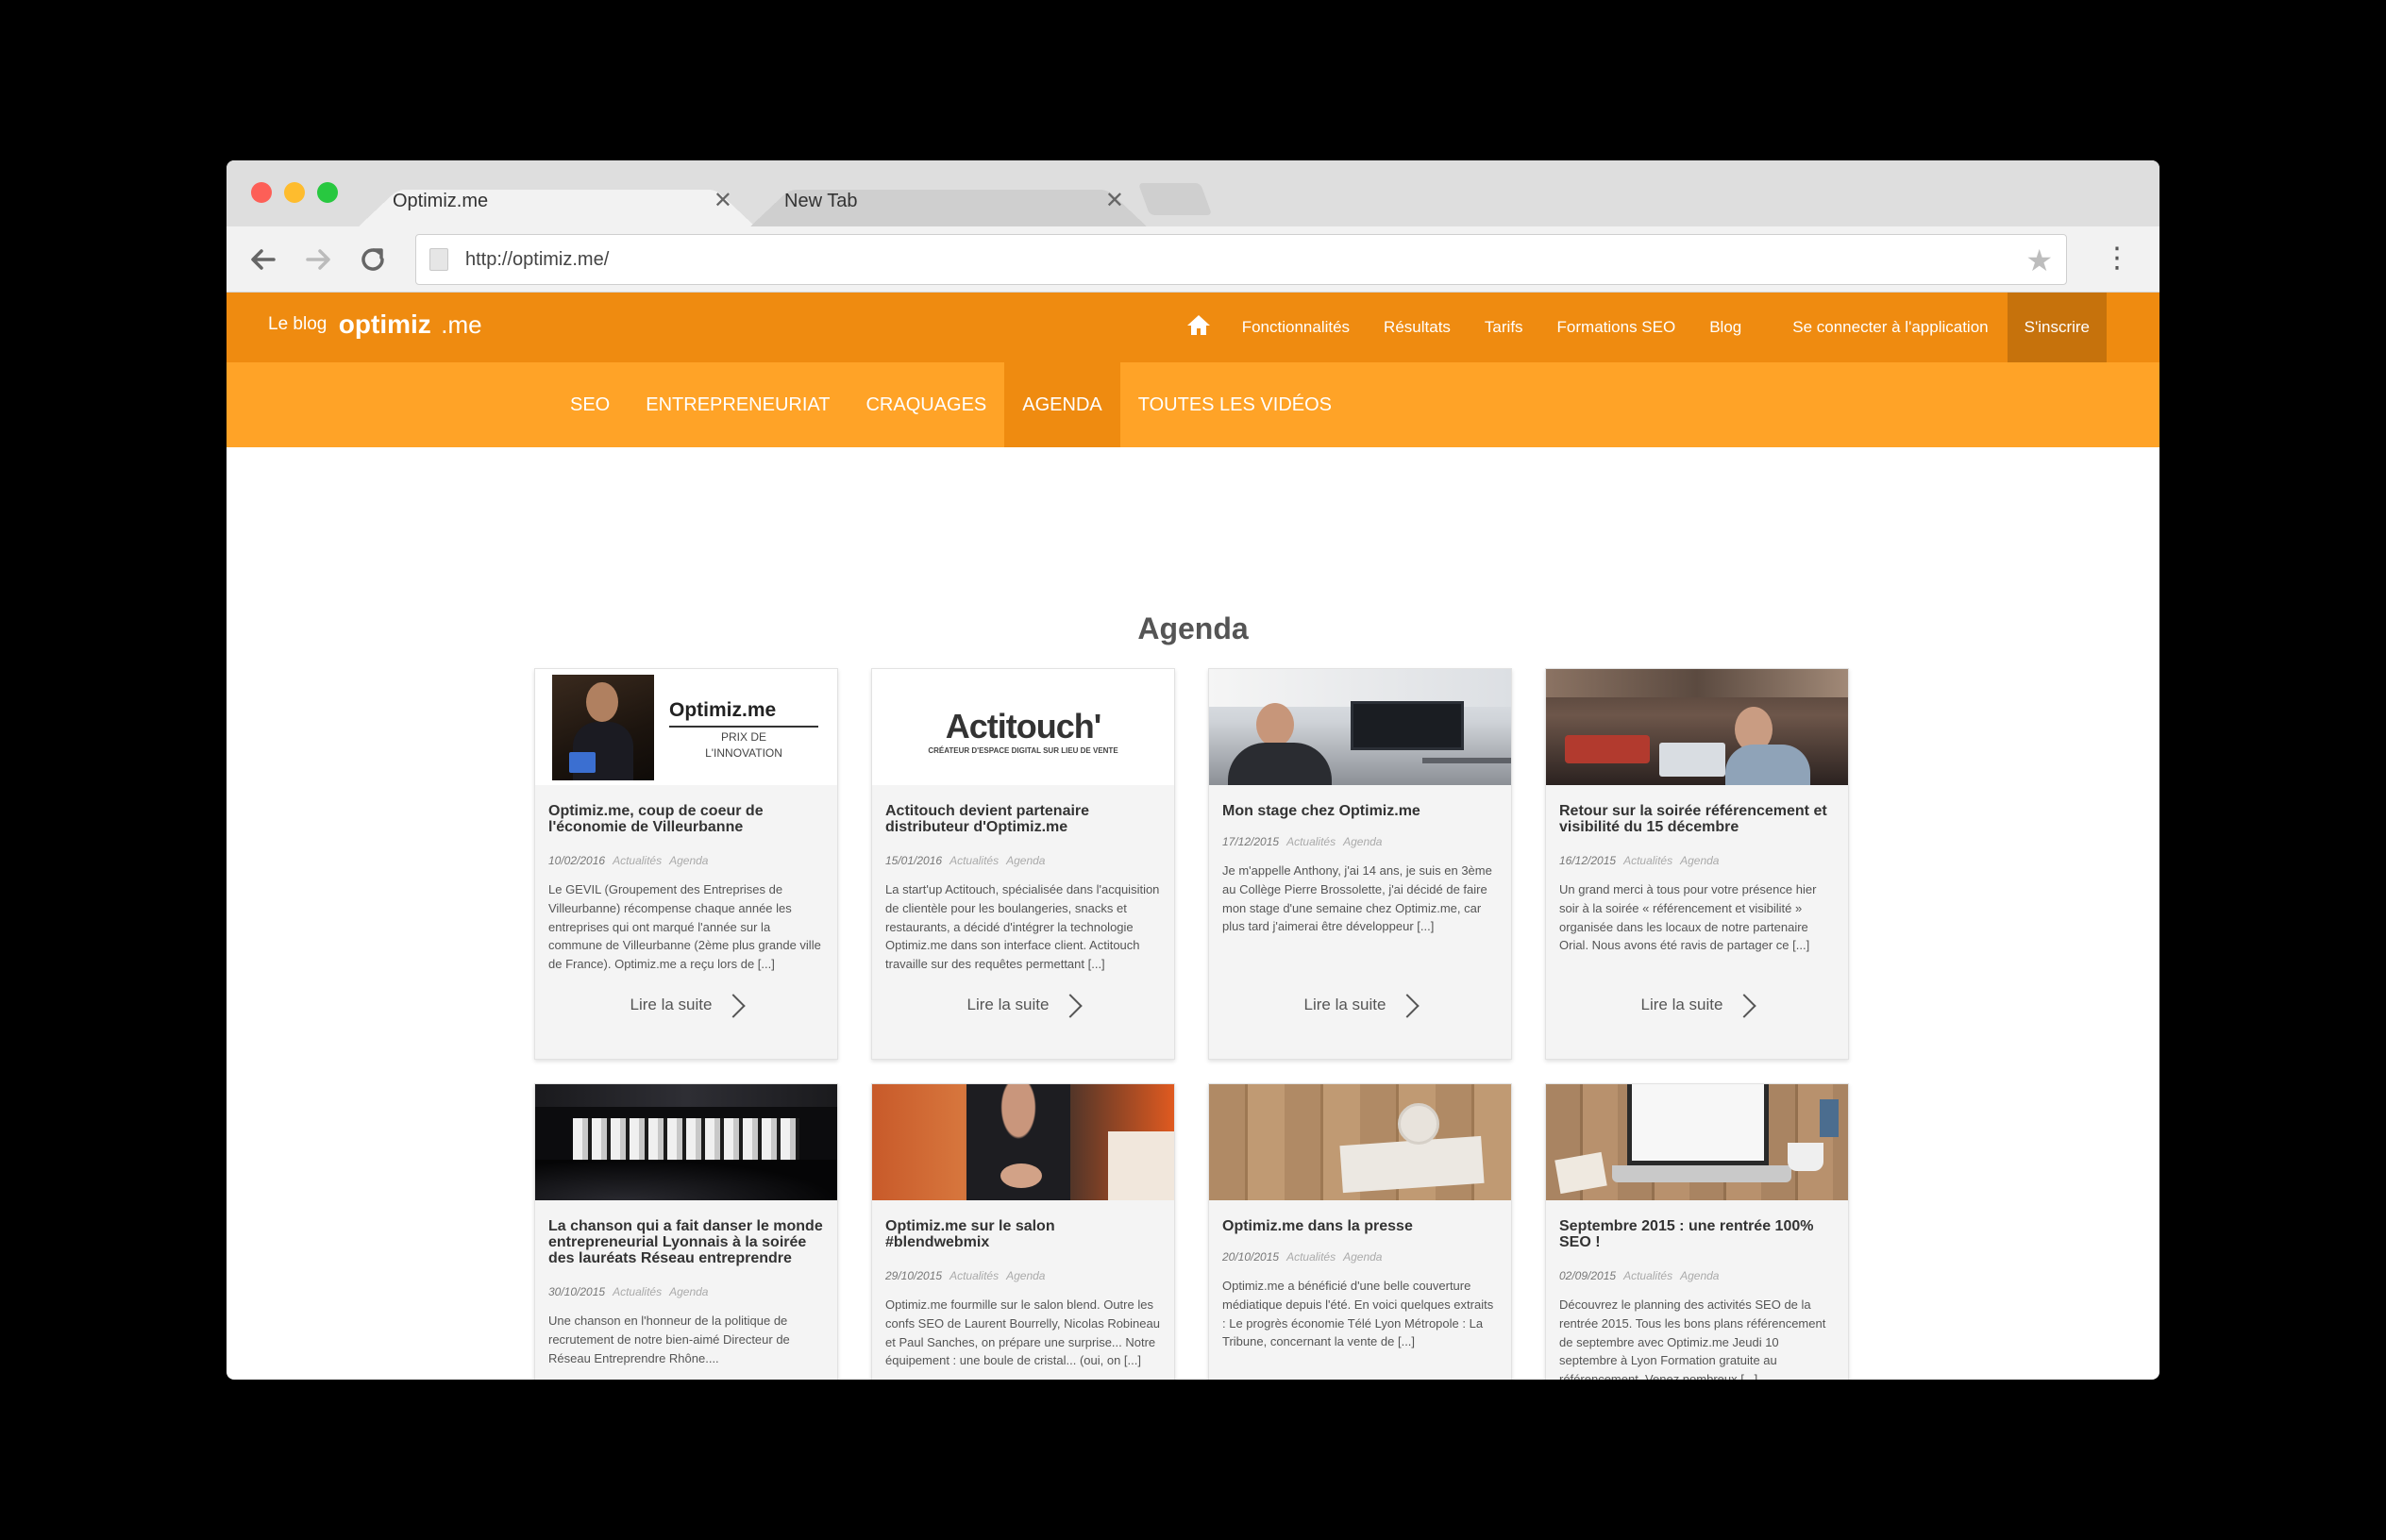  Describe the element at coordinates (2057, 327) in the screenshot. I see `signup-button: S'inscrire` at that location.